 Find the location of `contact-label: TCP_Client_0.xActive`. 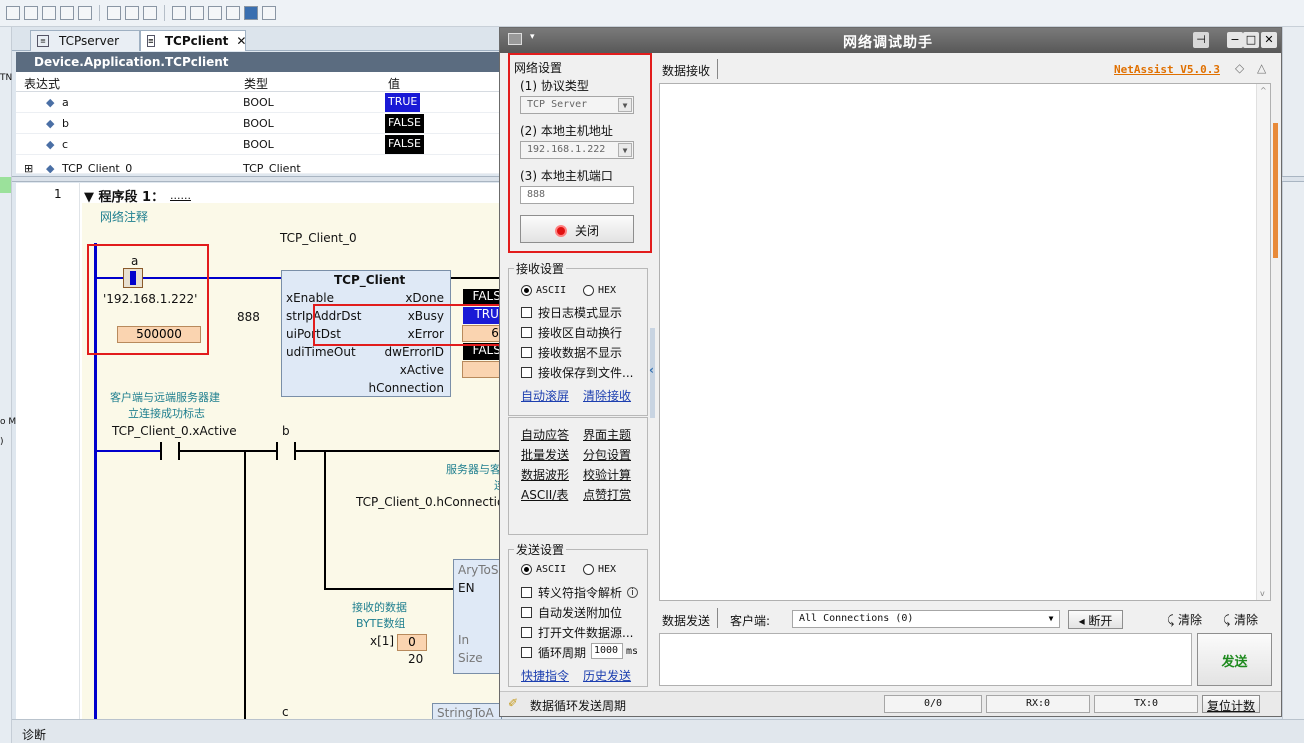

contact-label: TCP_Client_0.xActive is located at coordinates (174, 431).